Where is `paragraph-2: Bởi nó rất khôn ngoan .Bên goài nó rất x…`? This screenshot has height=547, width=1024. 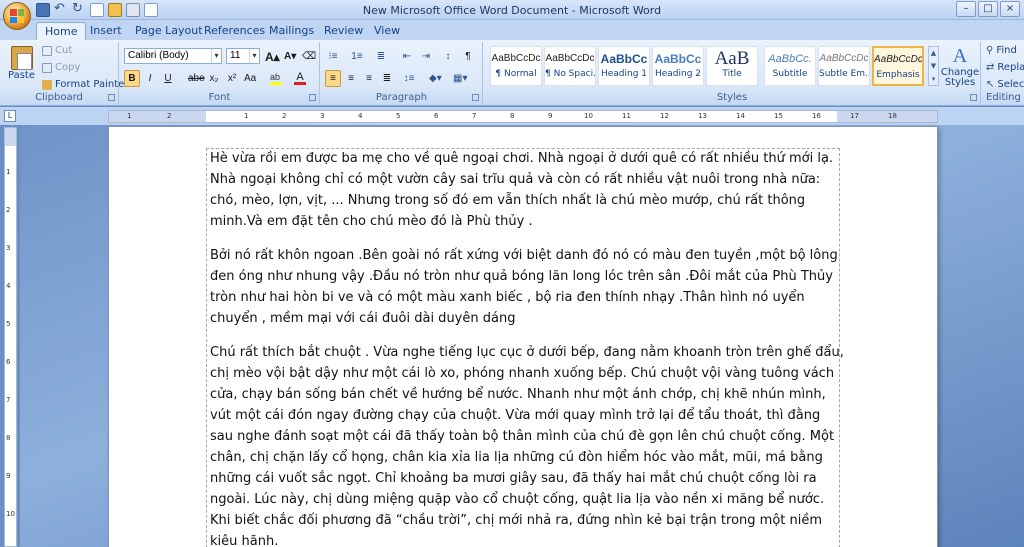
paragraph-2: Bởi nó rất khôn ngoan .Bên goài nó rất x… is located at coordinates (527, 287).